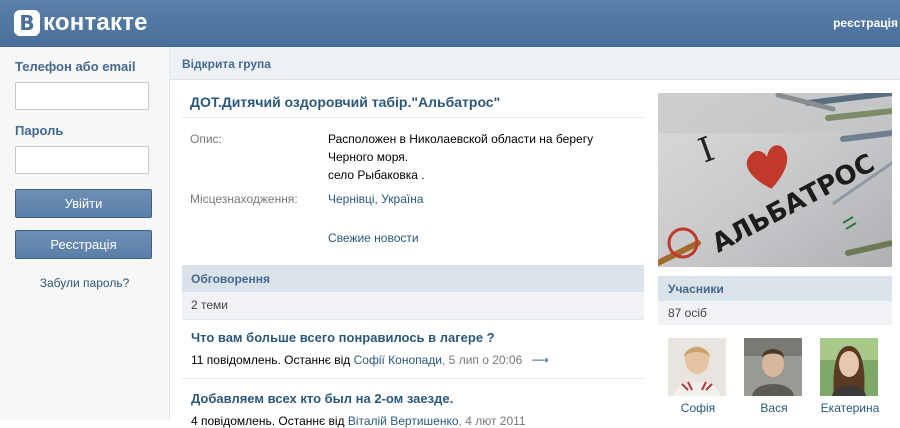 The width and height of the screenshot is (900, 428). I want to click on topic-title: Добавляем всех кто был на 2-ом заезде., so click(322, 398).